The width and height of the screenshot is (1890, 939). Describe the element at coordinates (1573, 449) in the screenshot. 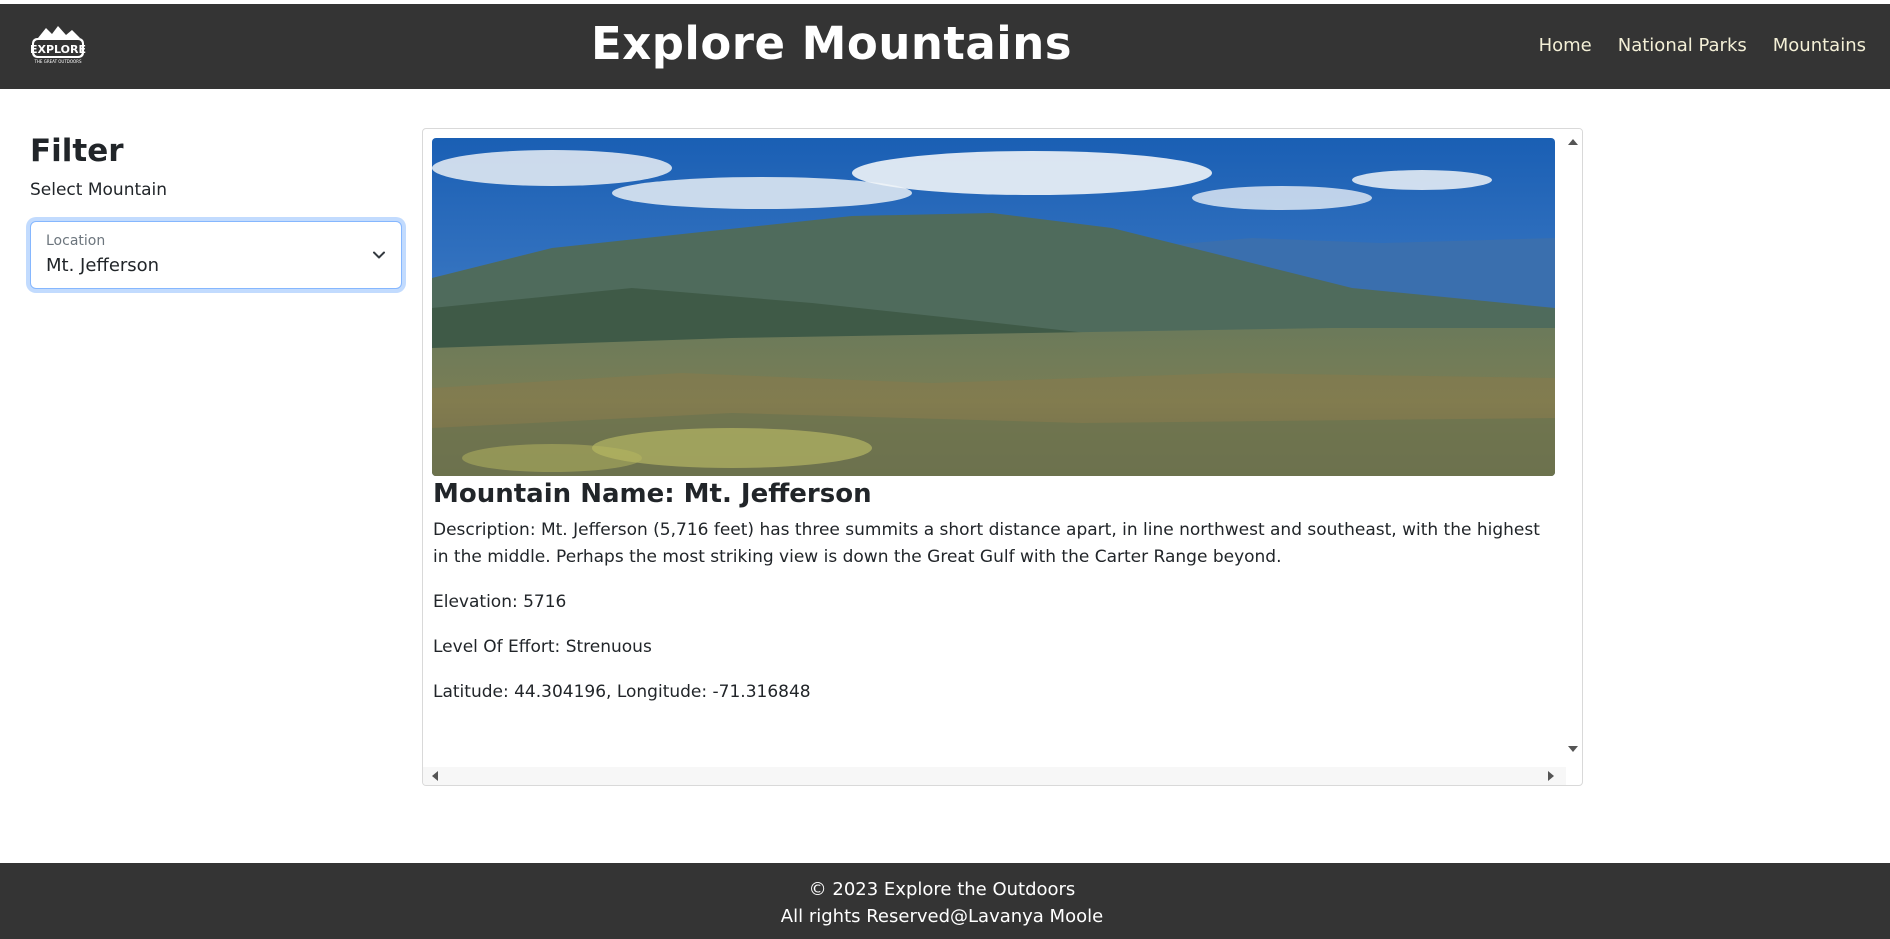

I see `vertical-scrollbar` at that location.